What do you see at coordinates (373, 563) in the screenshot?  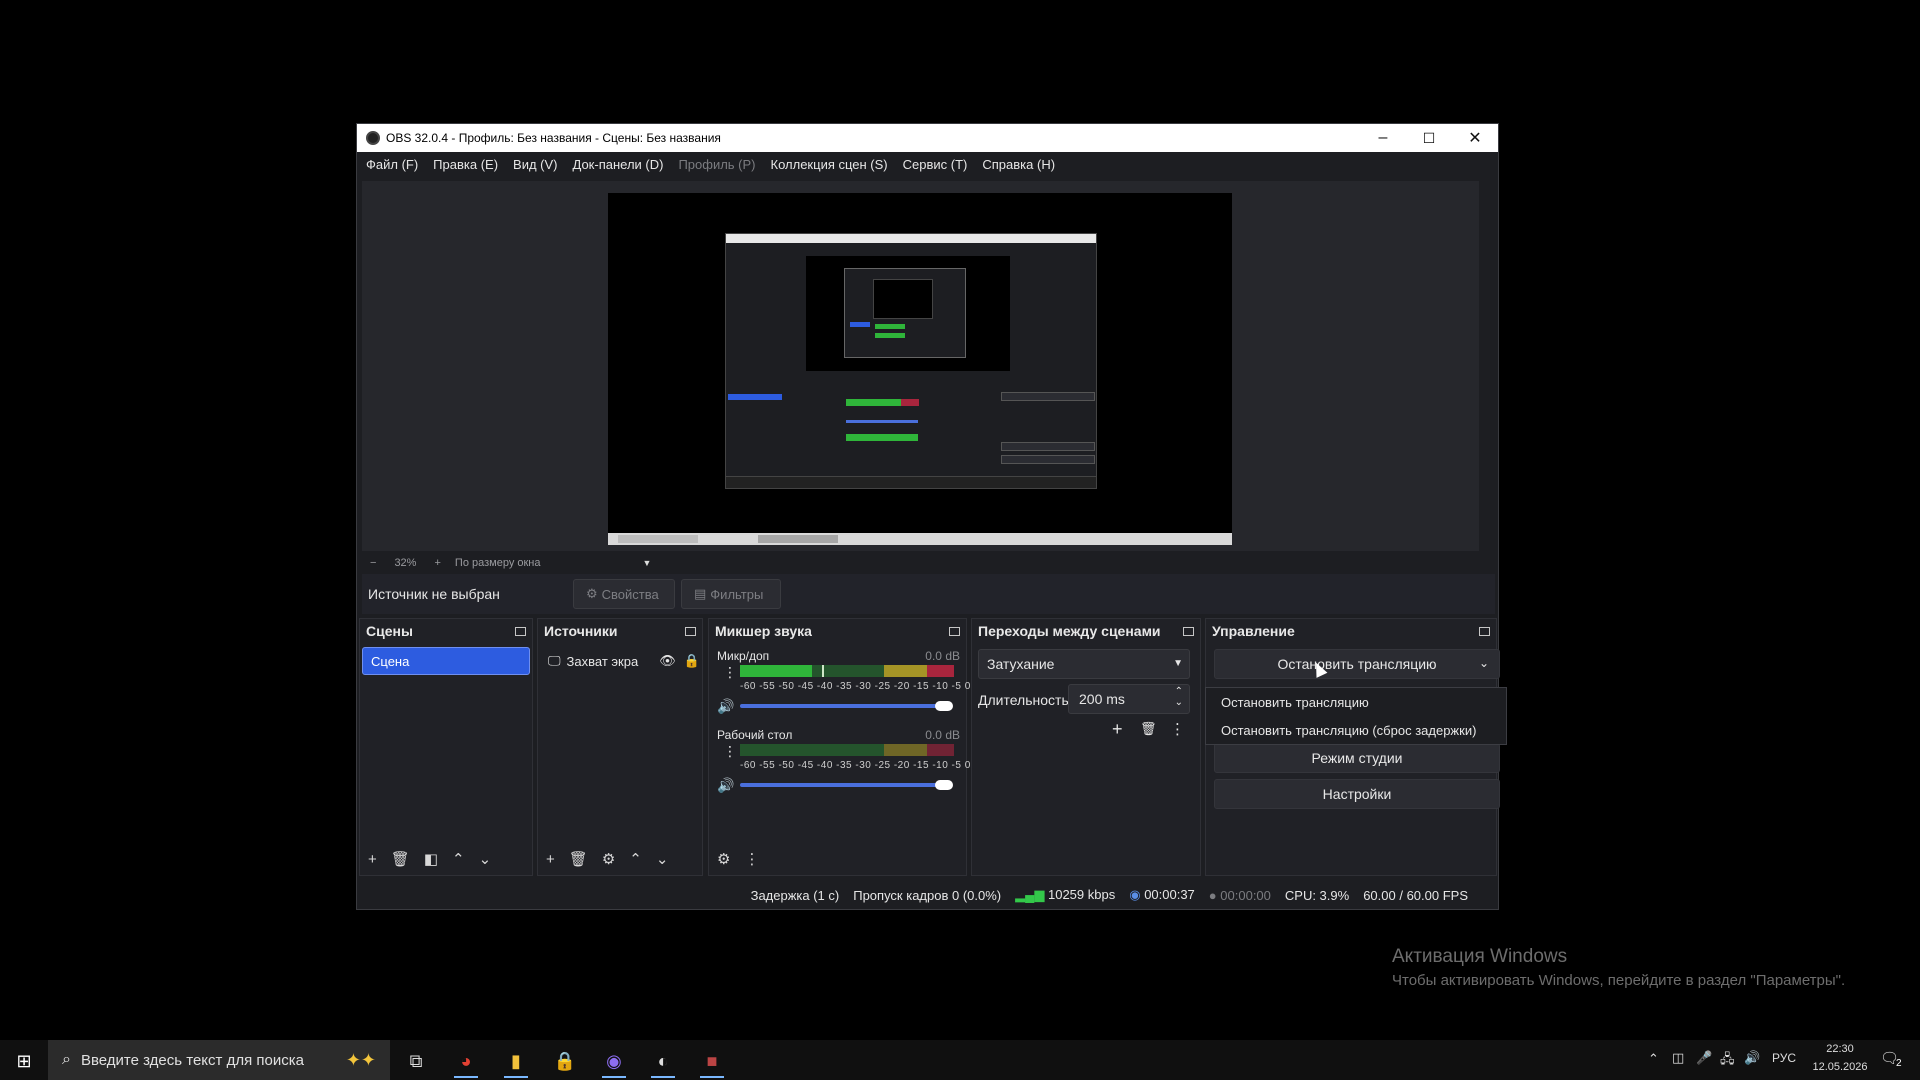 I see `zoom-out-button: −` at bounding box center [373, 563].